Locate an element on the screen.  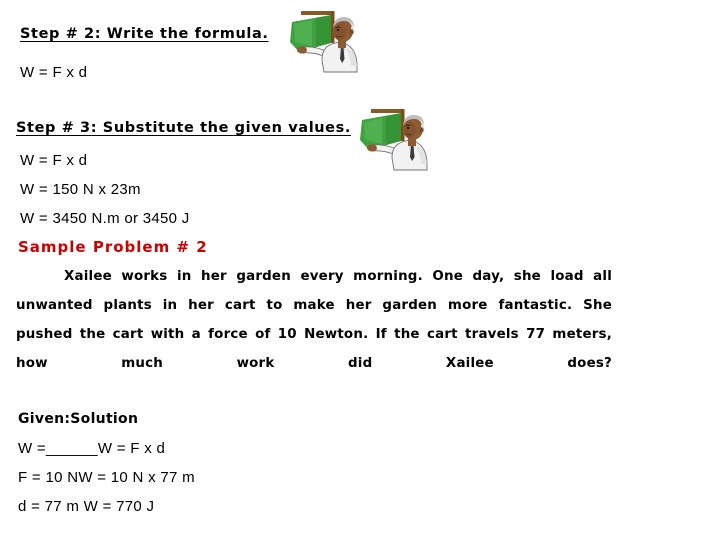
solution-line-1: W =______W = F x d is located at coordinates (92, 448).